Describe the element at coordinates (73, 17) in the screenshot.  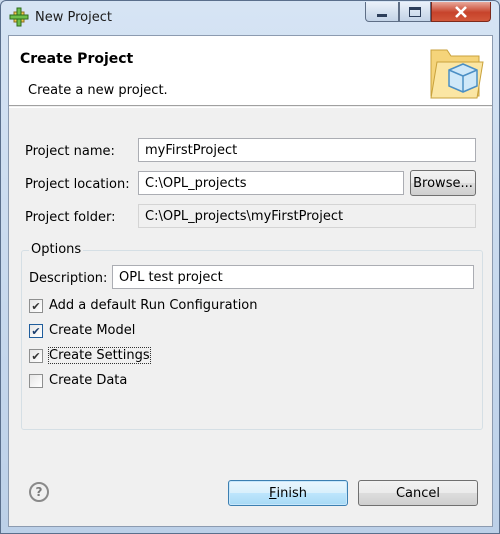
I see `window-title: New Project` at that location.